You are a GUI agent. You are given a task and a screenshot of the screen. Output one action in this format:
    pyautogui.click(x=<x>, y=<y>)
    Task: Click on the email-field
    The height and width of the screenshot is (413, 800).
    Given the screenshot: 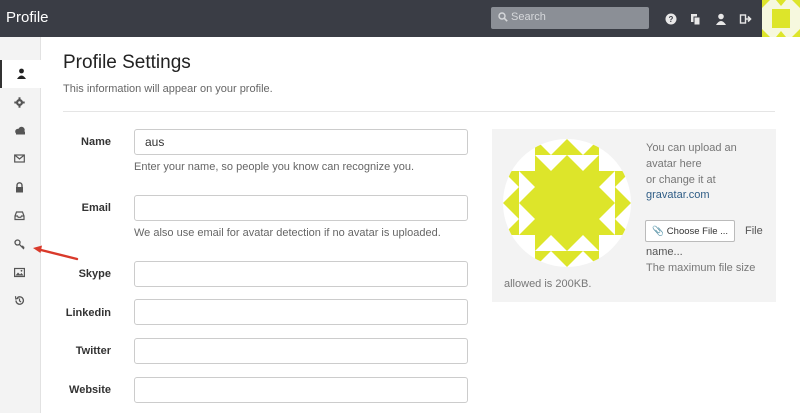 What is the action you would take?
    pyautogui.click(x=301, y=208)
    